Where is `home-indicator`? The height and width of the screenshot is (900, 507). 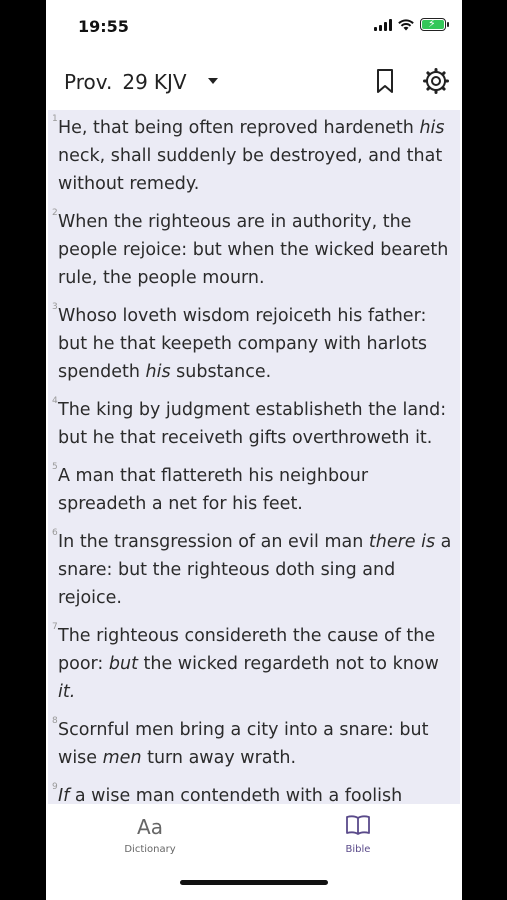
home-indicator is located at coordinates (254, 882).